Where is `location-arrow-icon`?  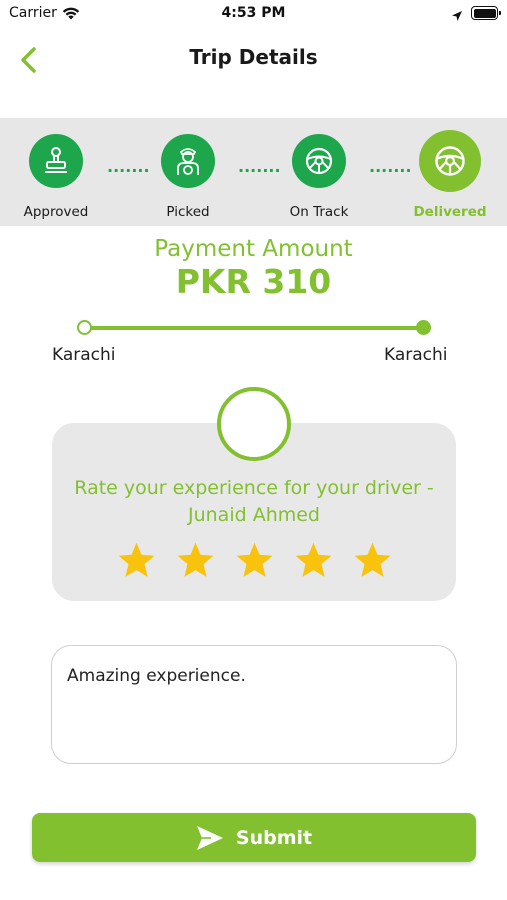 location-arrow-icon is located at coordinates (457, 16).